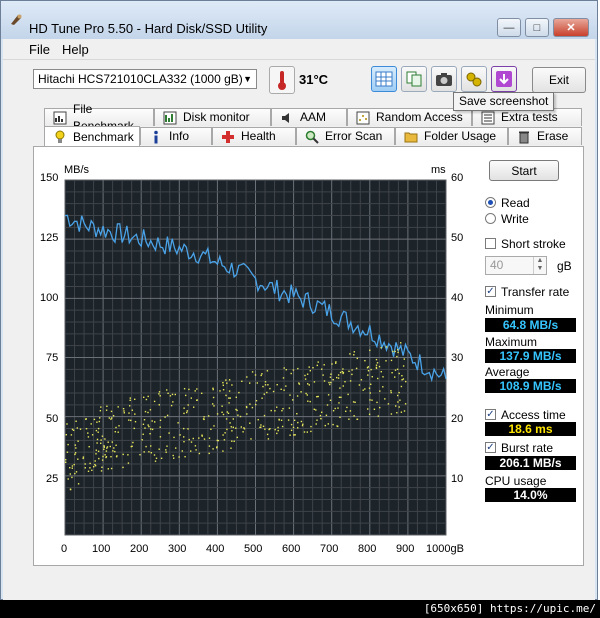  I want to click on tab-erase: Erase, so click(545, 136).